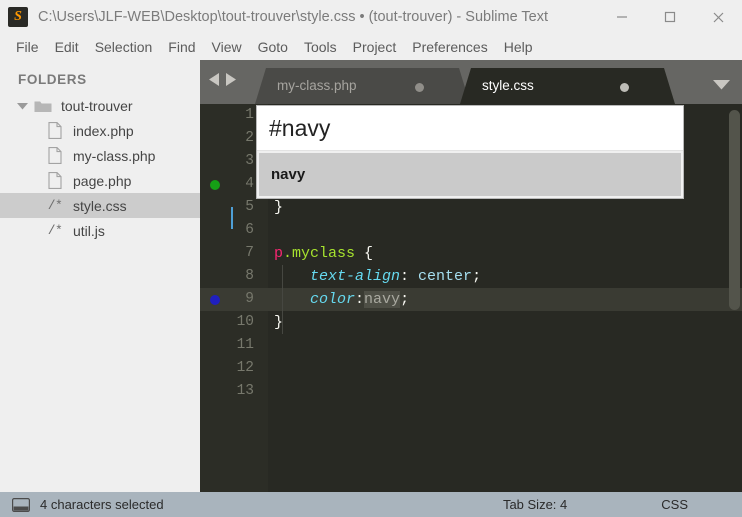 Image resolution: width=742 pixels, height=517 pixels. Describe the element at coordinates (362, 86) in the screenshot. I see `tab-my-class-php: my-class.php` at that location.